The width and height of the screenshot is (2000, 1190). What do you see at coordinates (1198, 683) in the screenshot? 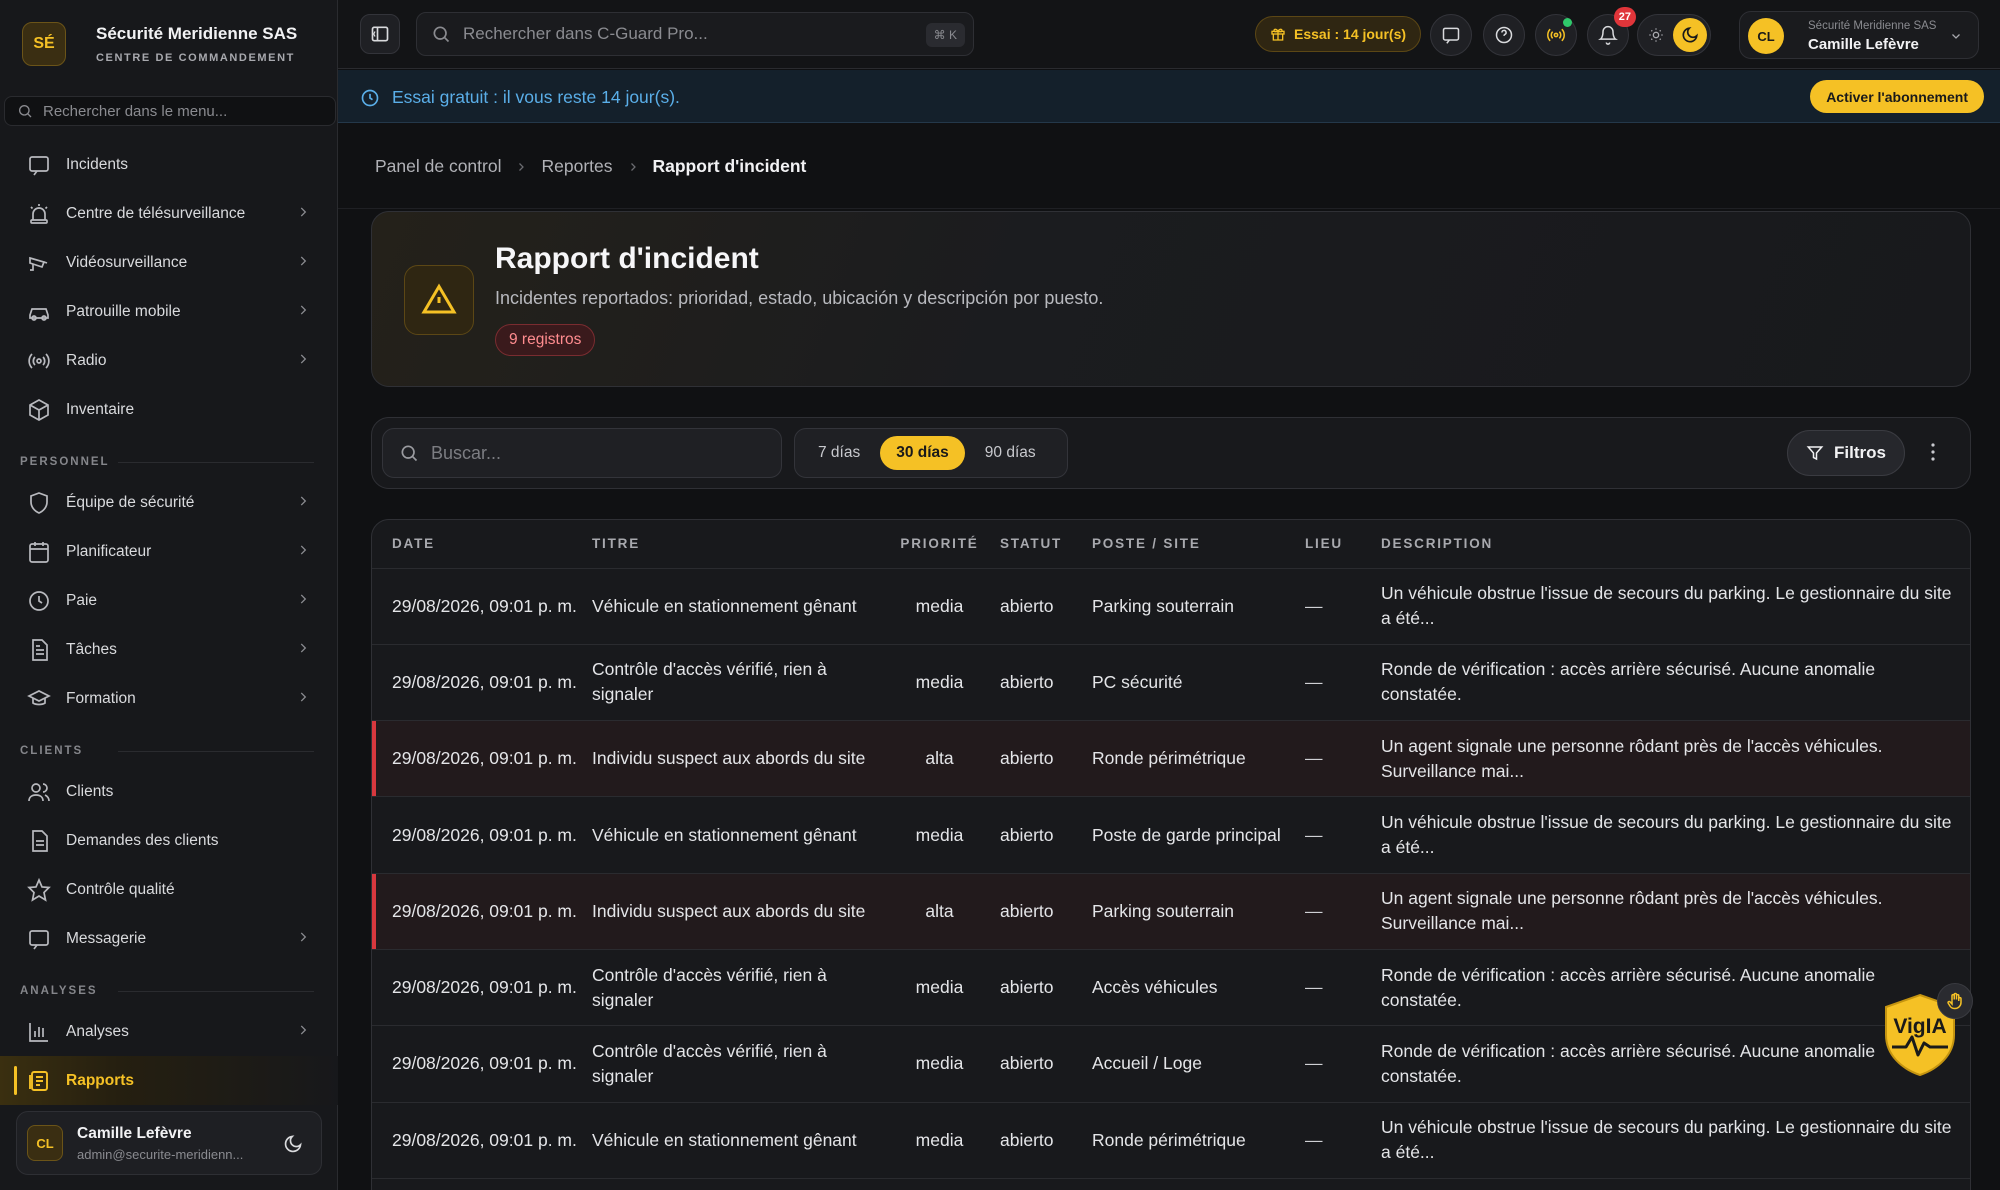
I see `cell-site: PC sécurité` at bounding box center [1198, 683].